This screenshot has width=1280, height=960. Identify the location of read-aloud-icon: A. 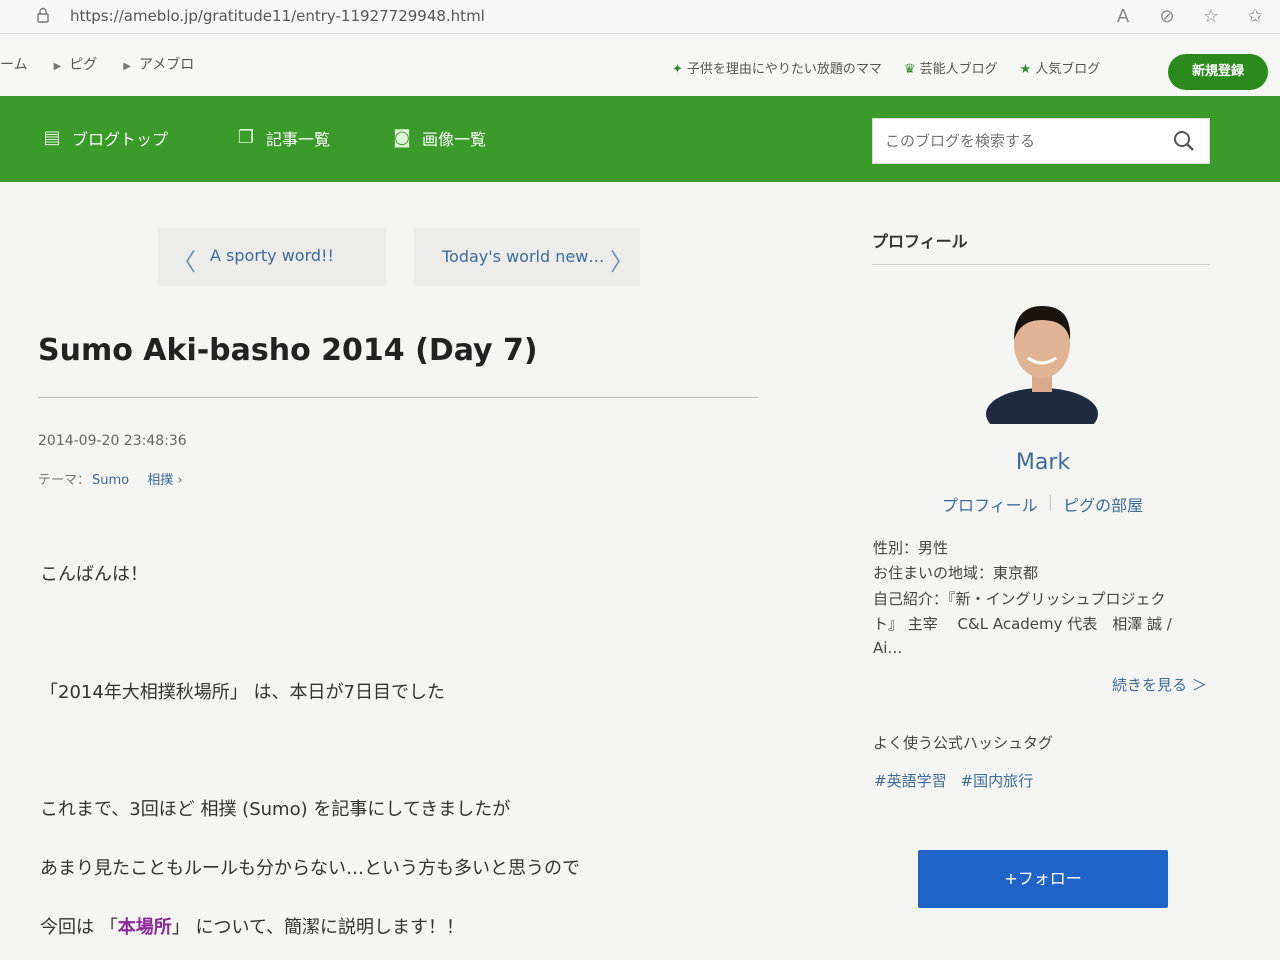
(1123, 17).